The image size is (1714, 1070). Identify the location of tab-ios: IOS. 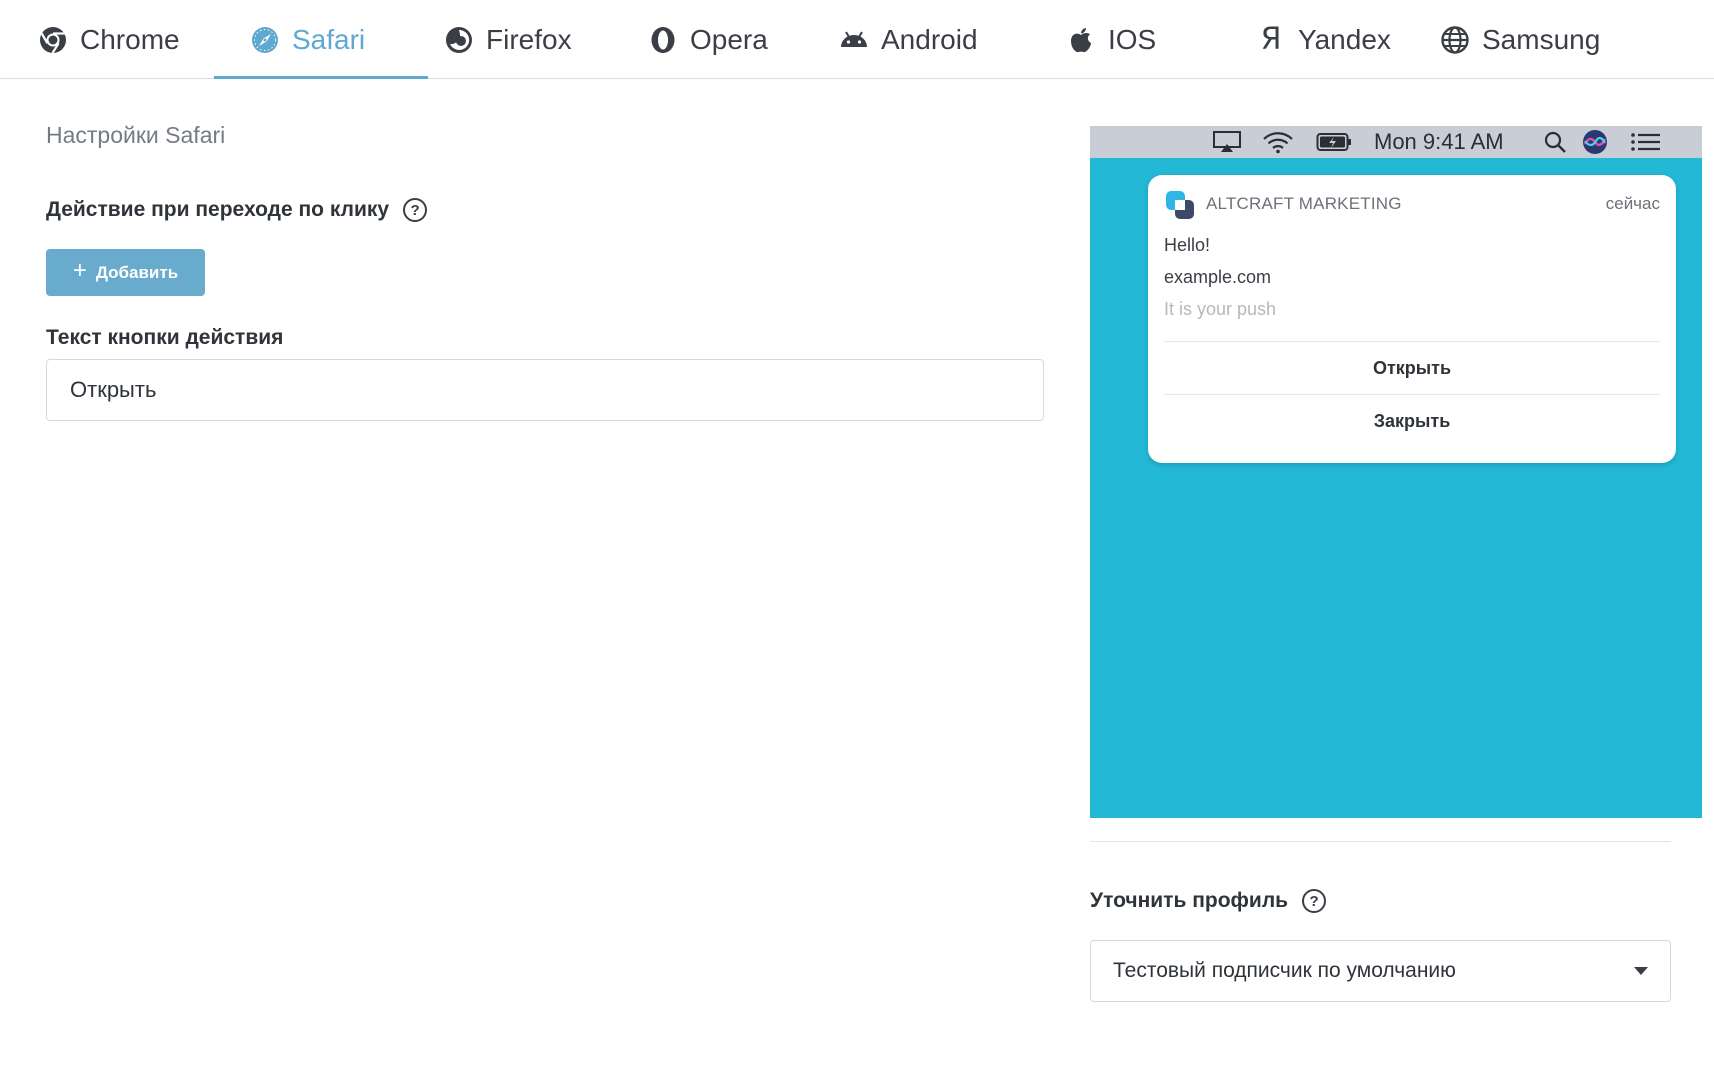
(1111, 39).